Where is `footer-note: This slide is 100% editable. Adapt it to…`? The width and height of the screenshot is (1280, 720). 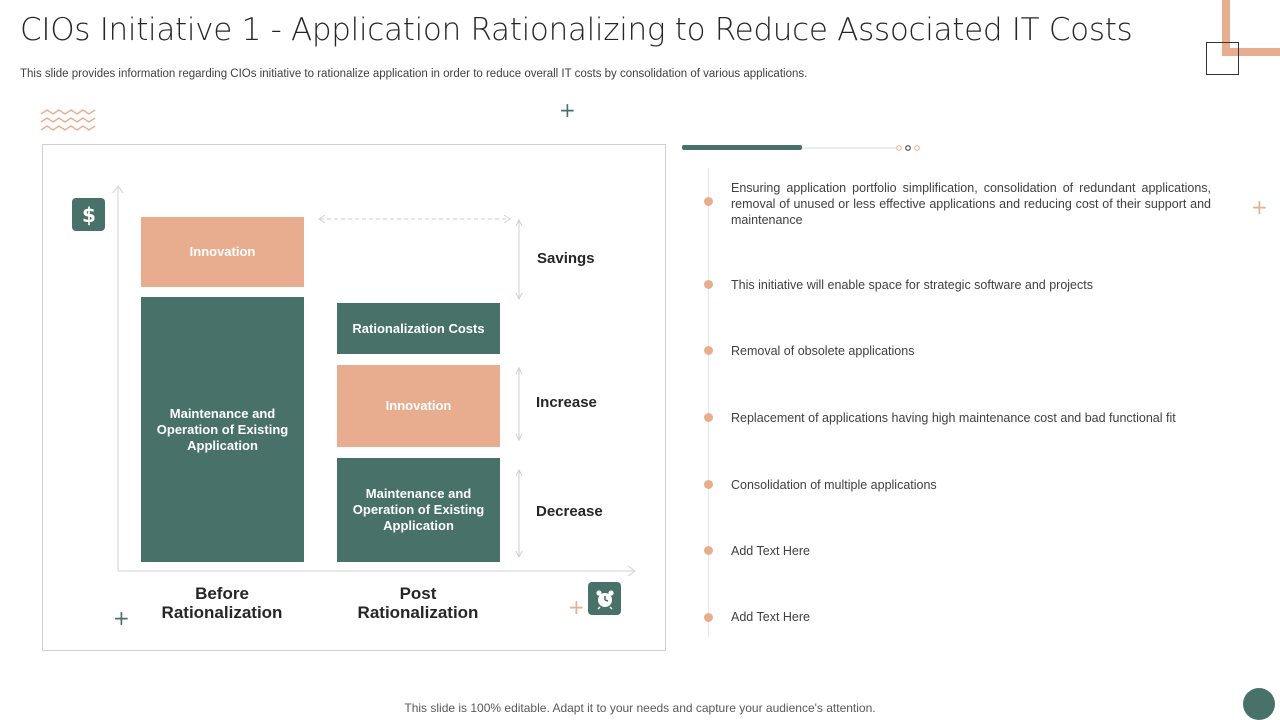 footer-note: This slide is 100% editable. Adapt it to… is located at coordinates (640, 708).